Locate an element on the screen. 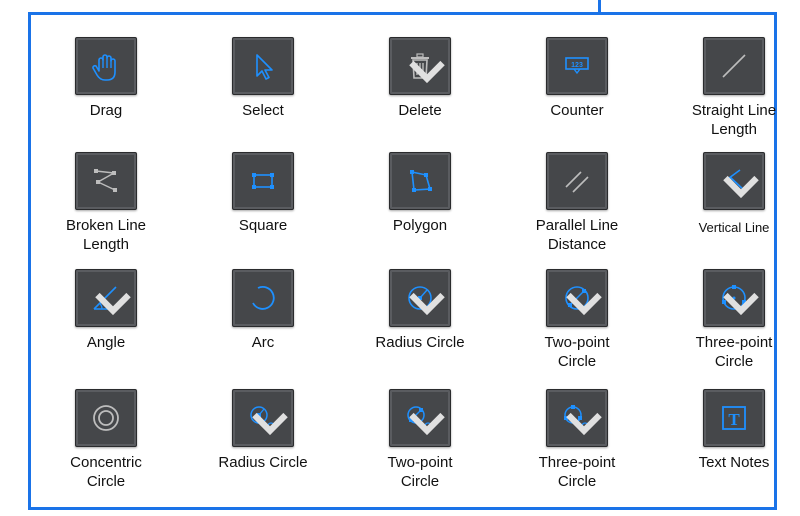  broken-line-icon is located at coordinates (105, 180).